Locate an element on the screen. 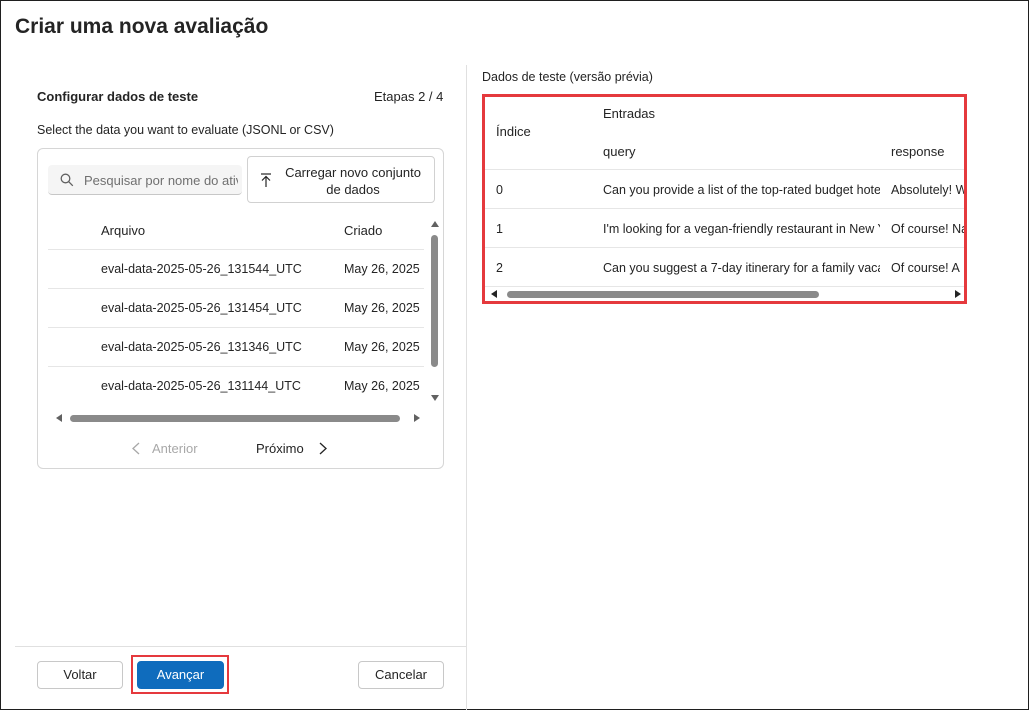  back-button: Voltar is located at coordinates (80, 675).